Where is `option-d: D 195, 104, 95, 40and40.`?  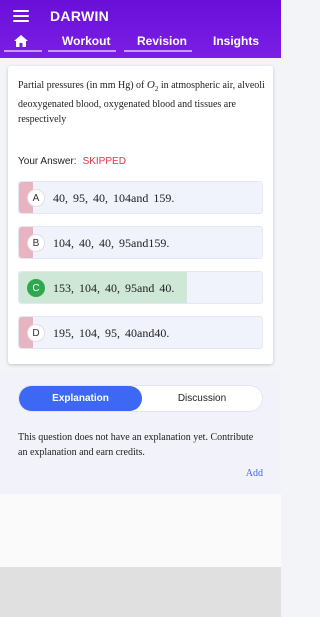
option-d: D 195, 104, 95, 40and40. is located at coordinates (140, 332).